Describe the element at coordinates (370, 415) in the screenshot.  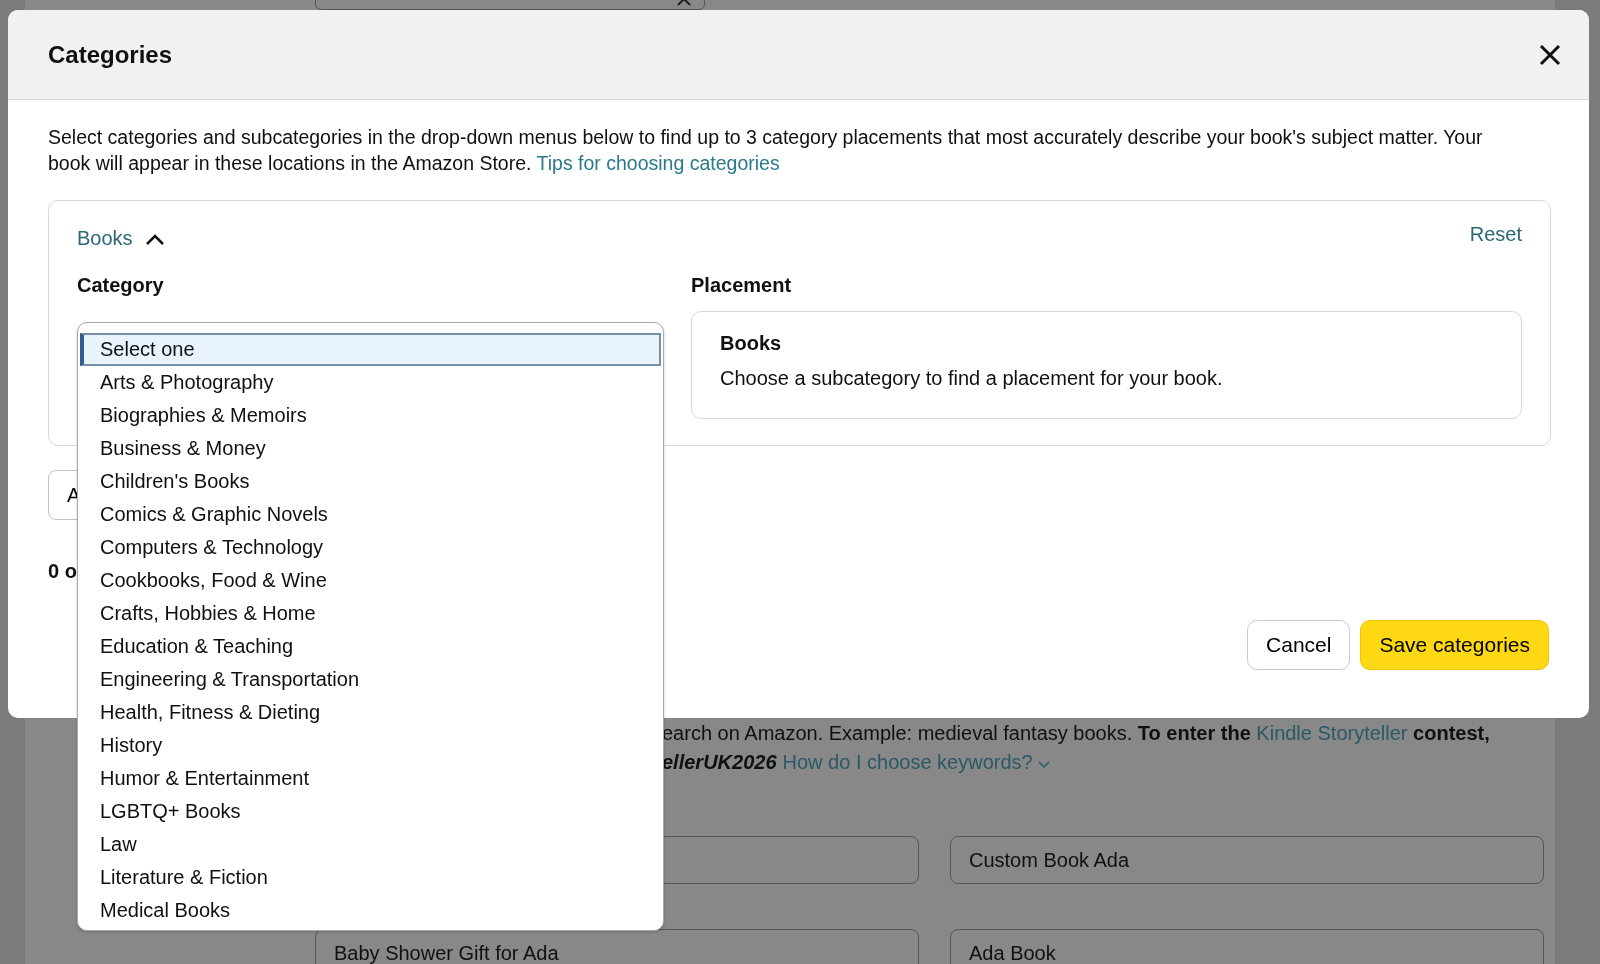
I see `category-option: Biographies & Memoirs` at that location.